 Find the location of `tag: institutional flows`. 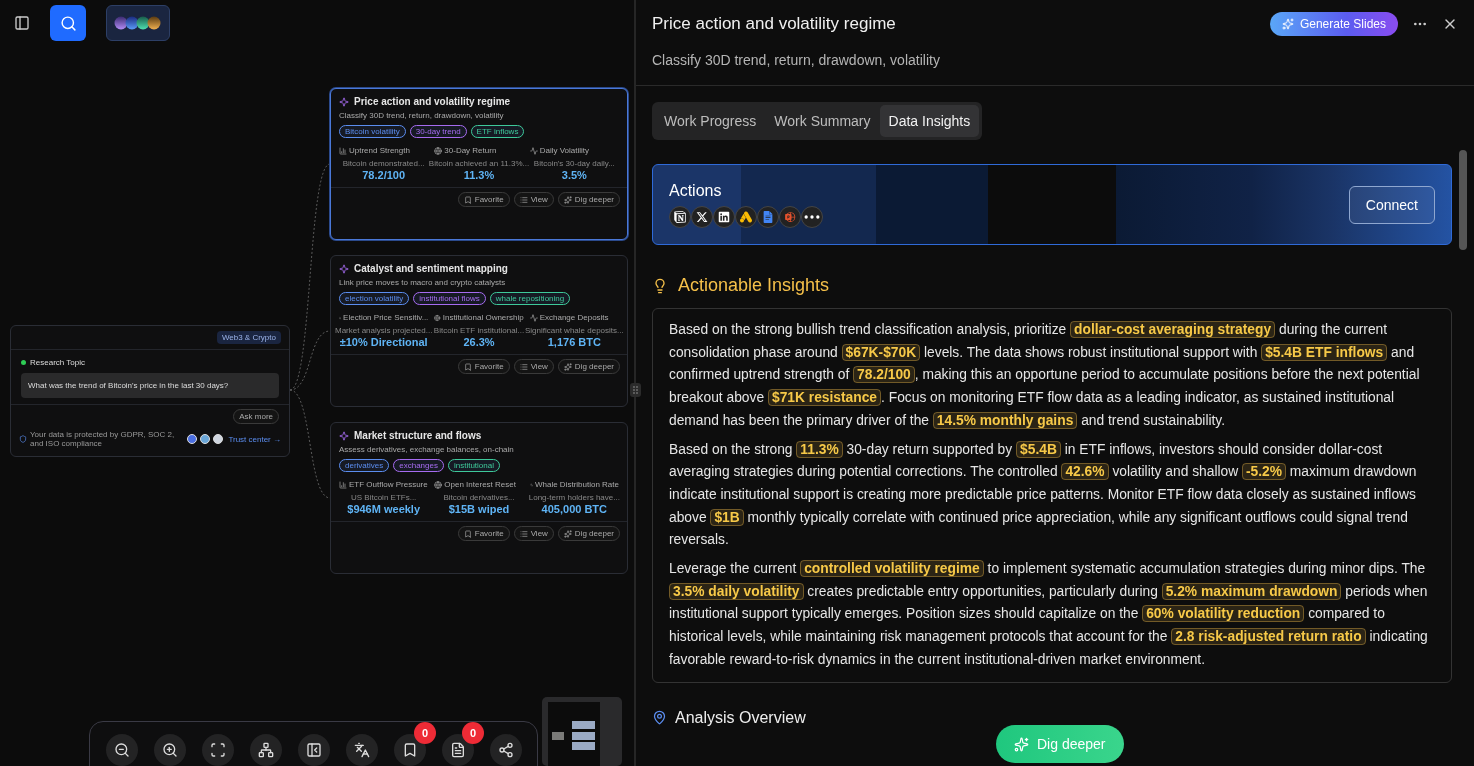

tag: institutional flows is located at coordinates (449, 298).